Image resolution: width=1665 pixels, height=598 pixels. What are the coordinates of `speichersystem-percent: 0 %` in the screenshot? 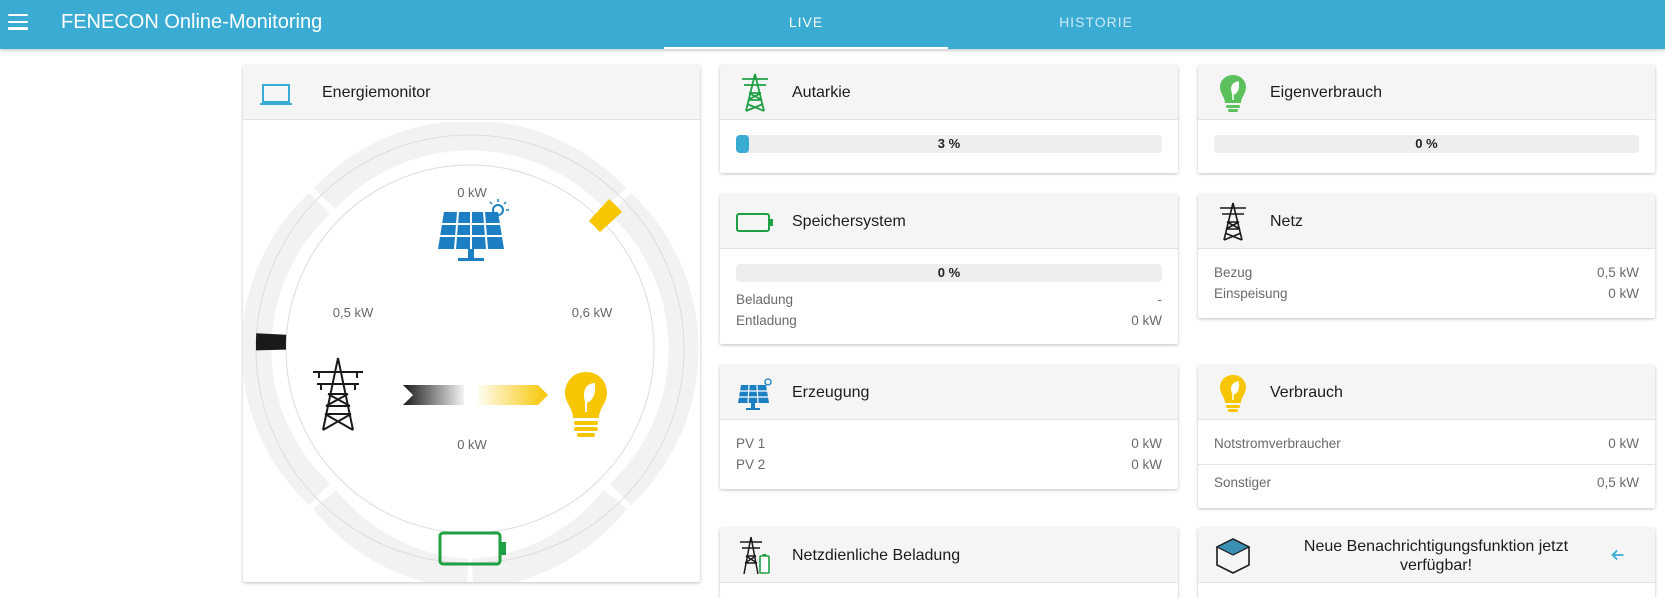 It's located at (949, 273).